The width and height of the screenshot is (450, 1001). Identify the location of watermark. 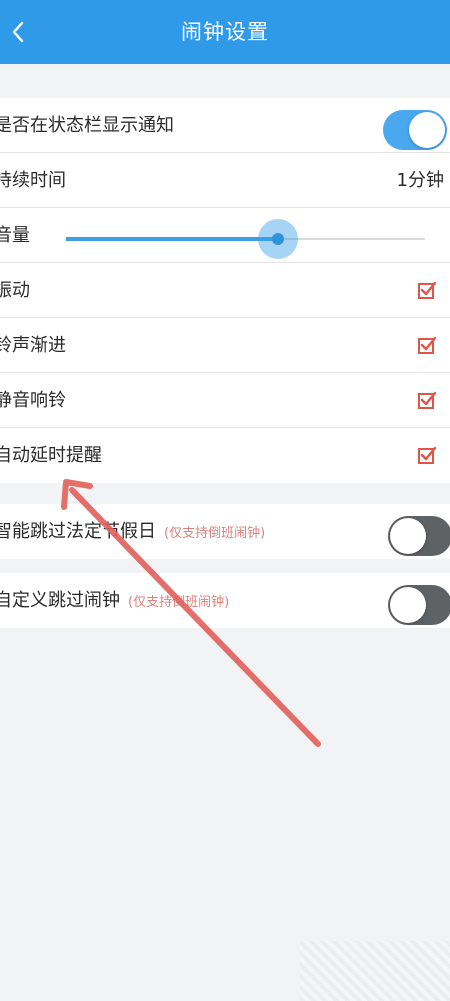
(375, 971).